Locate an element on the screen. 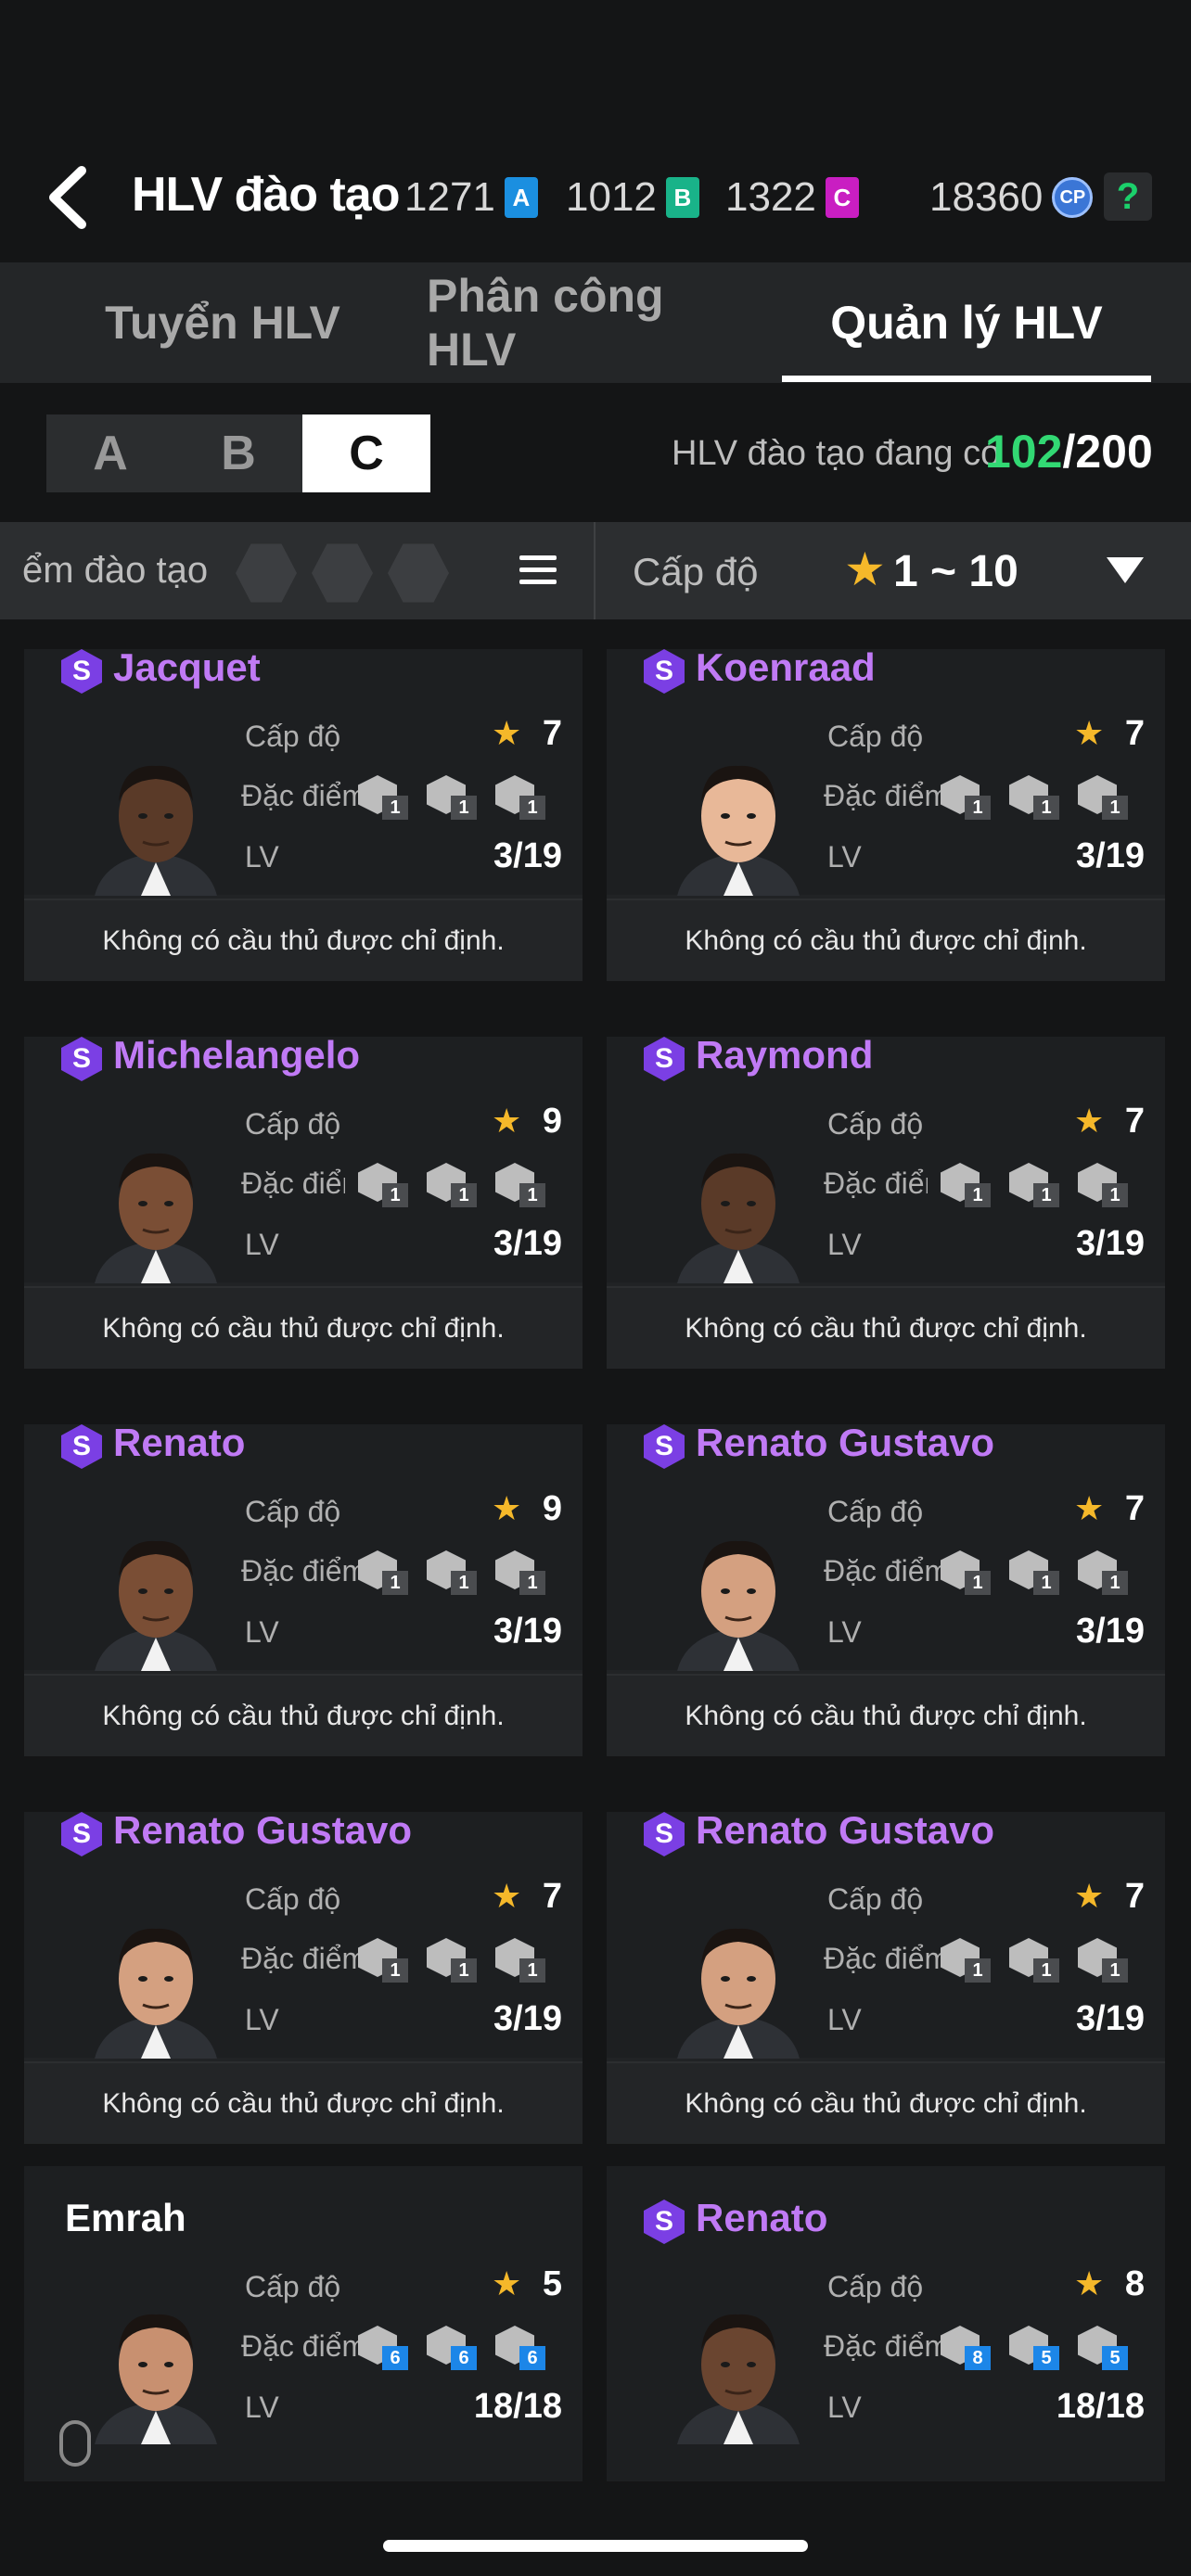 The image size is (1191, 2576). level-range-value: 1 ~ 10 is located at coordinates (955, 571).